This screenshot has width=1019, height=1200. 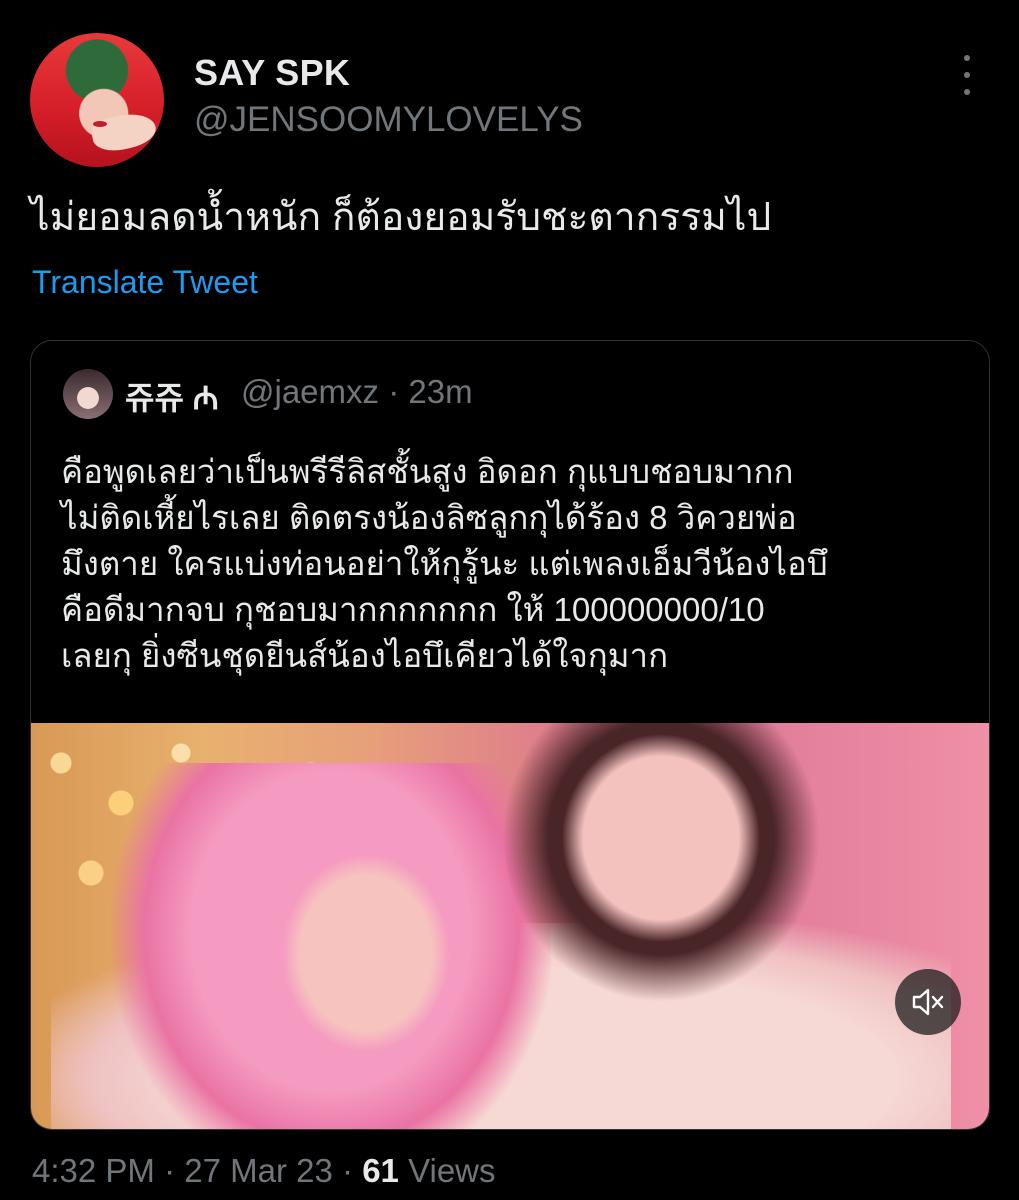 I want to click on views-count: 61, so click(x=380, y=1170).